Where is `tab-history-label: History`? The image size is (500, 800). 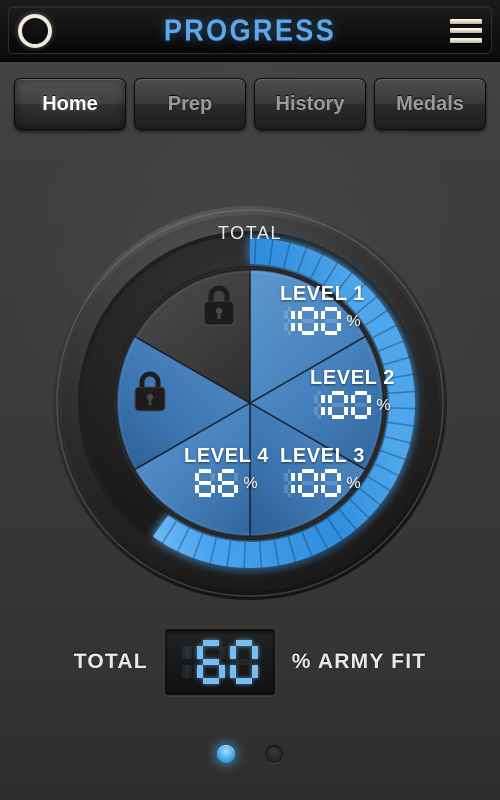 tab-history-label: History is located at coordinates (310, 103).